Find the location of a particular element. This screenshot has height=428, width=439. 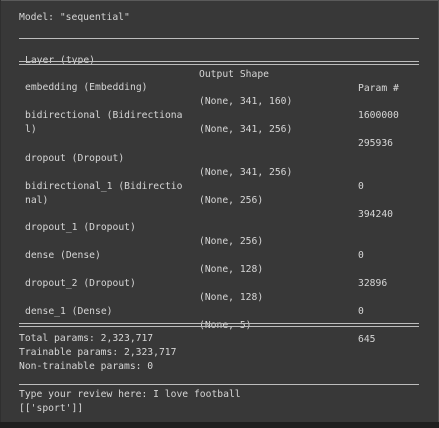

trainable-params: Trainable params: 2,323,717 is located at coordinates (98, 352).